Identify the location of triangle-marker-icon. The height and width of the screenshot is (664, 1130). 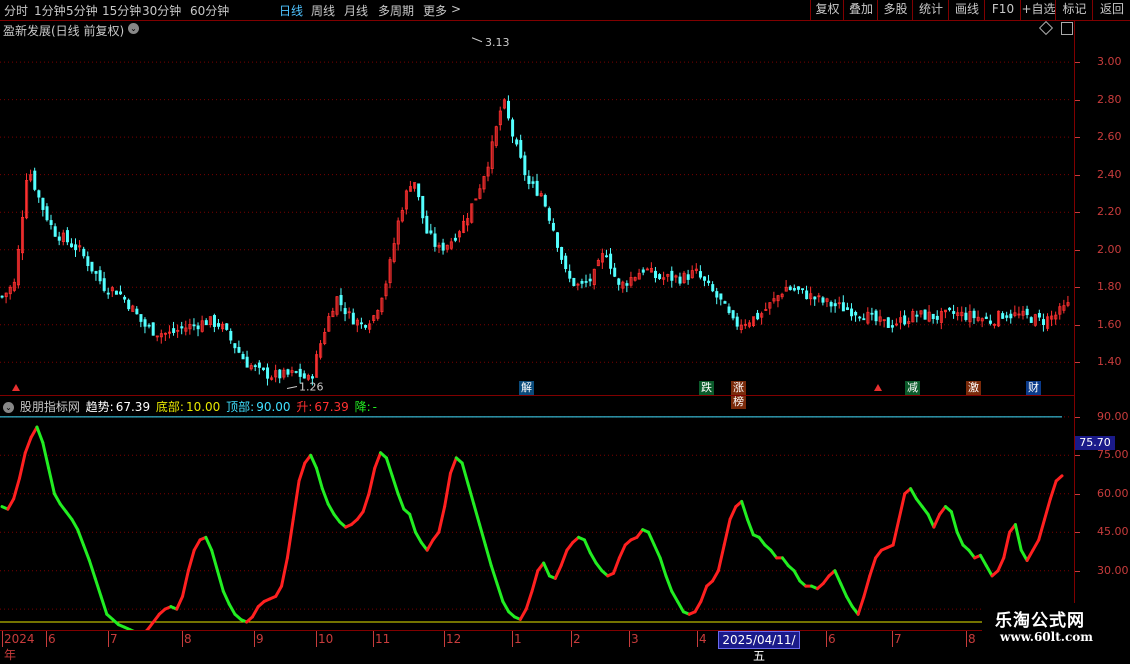
(16, 387).